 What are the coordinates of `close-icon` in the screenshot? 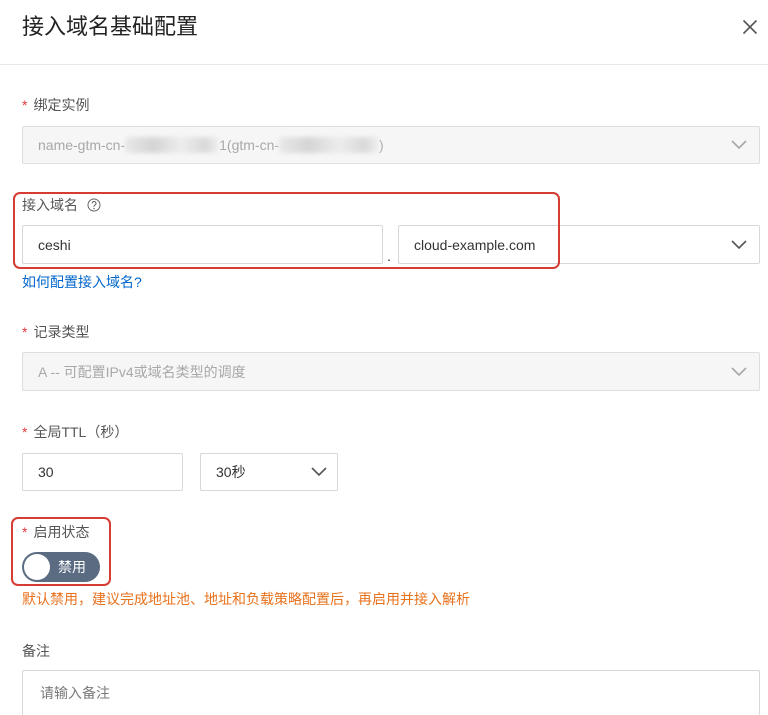 It's located at (750, 27).